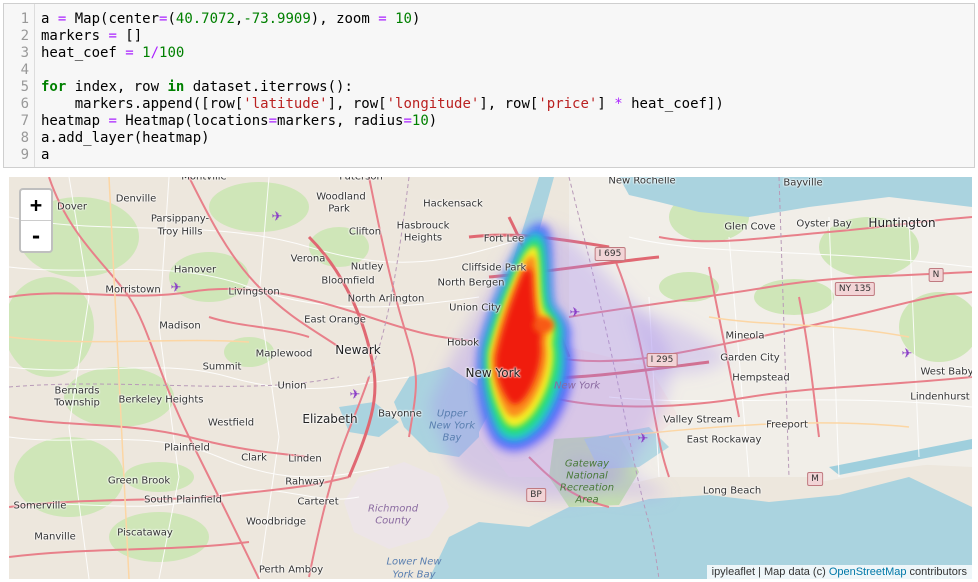 The height and width of the screenshot is (582, 978). What do you see at coordinates (489, 155) in the screenshot?
I see `code-line: 9a` at bounding box center [489, 155].